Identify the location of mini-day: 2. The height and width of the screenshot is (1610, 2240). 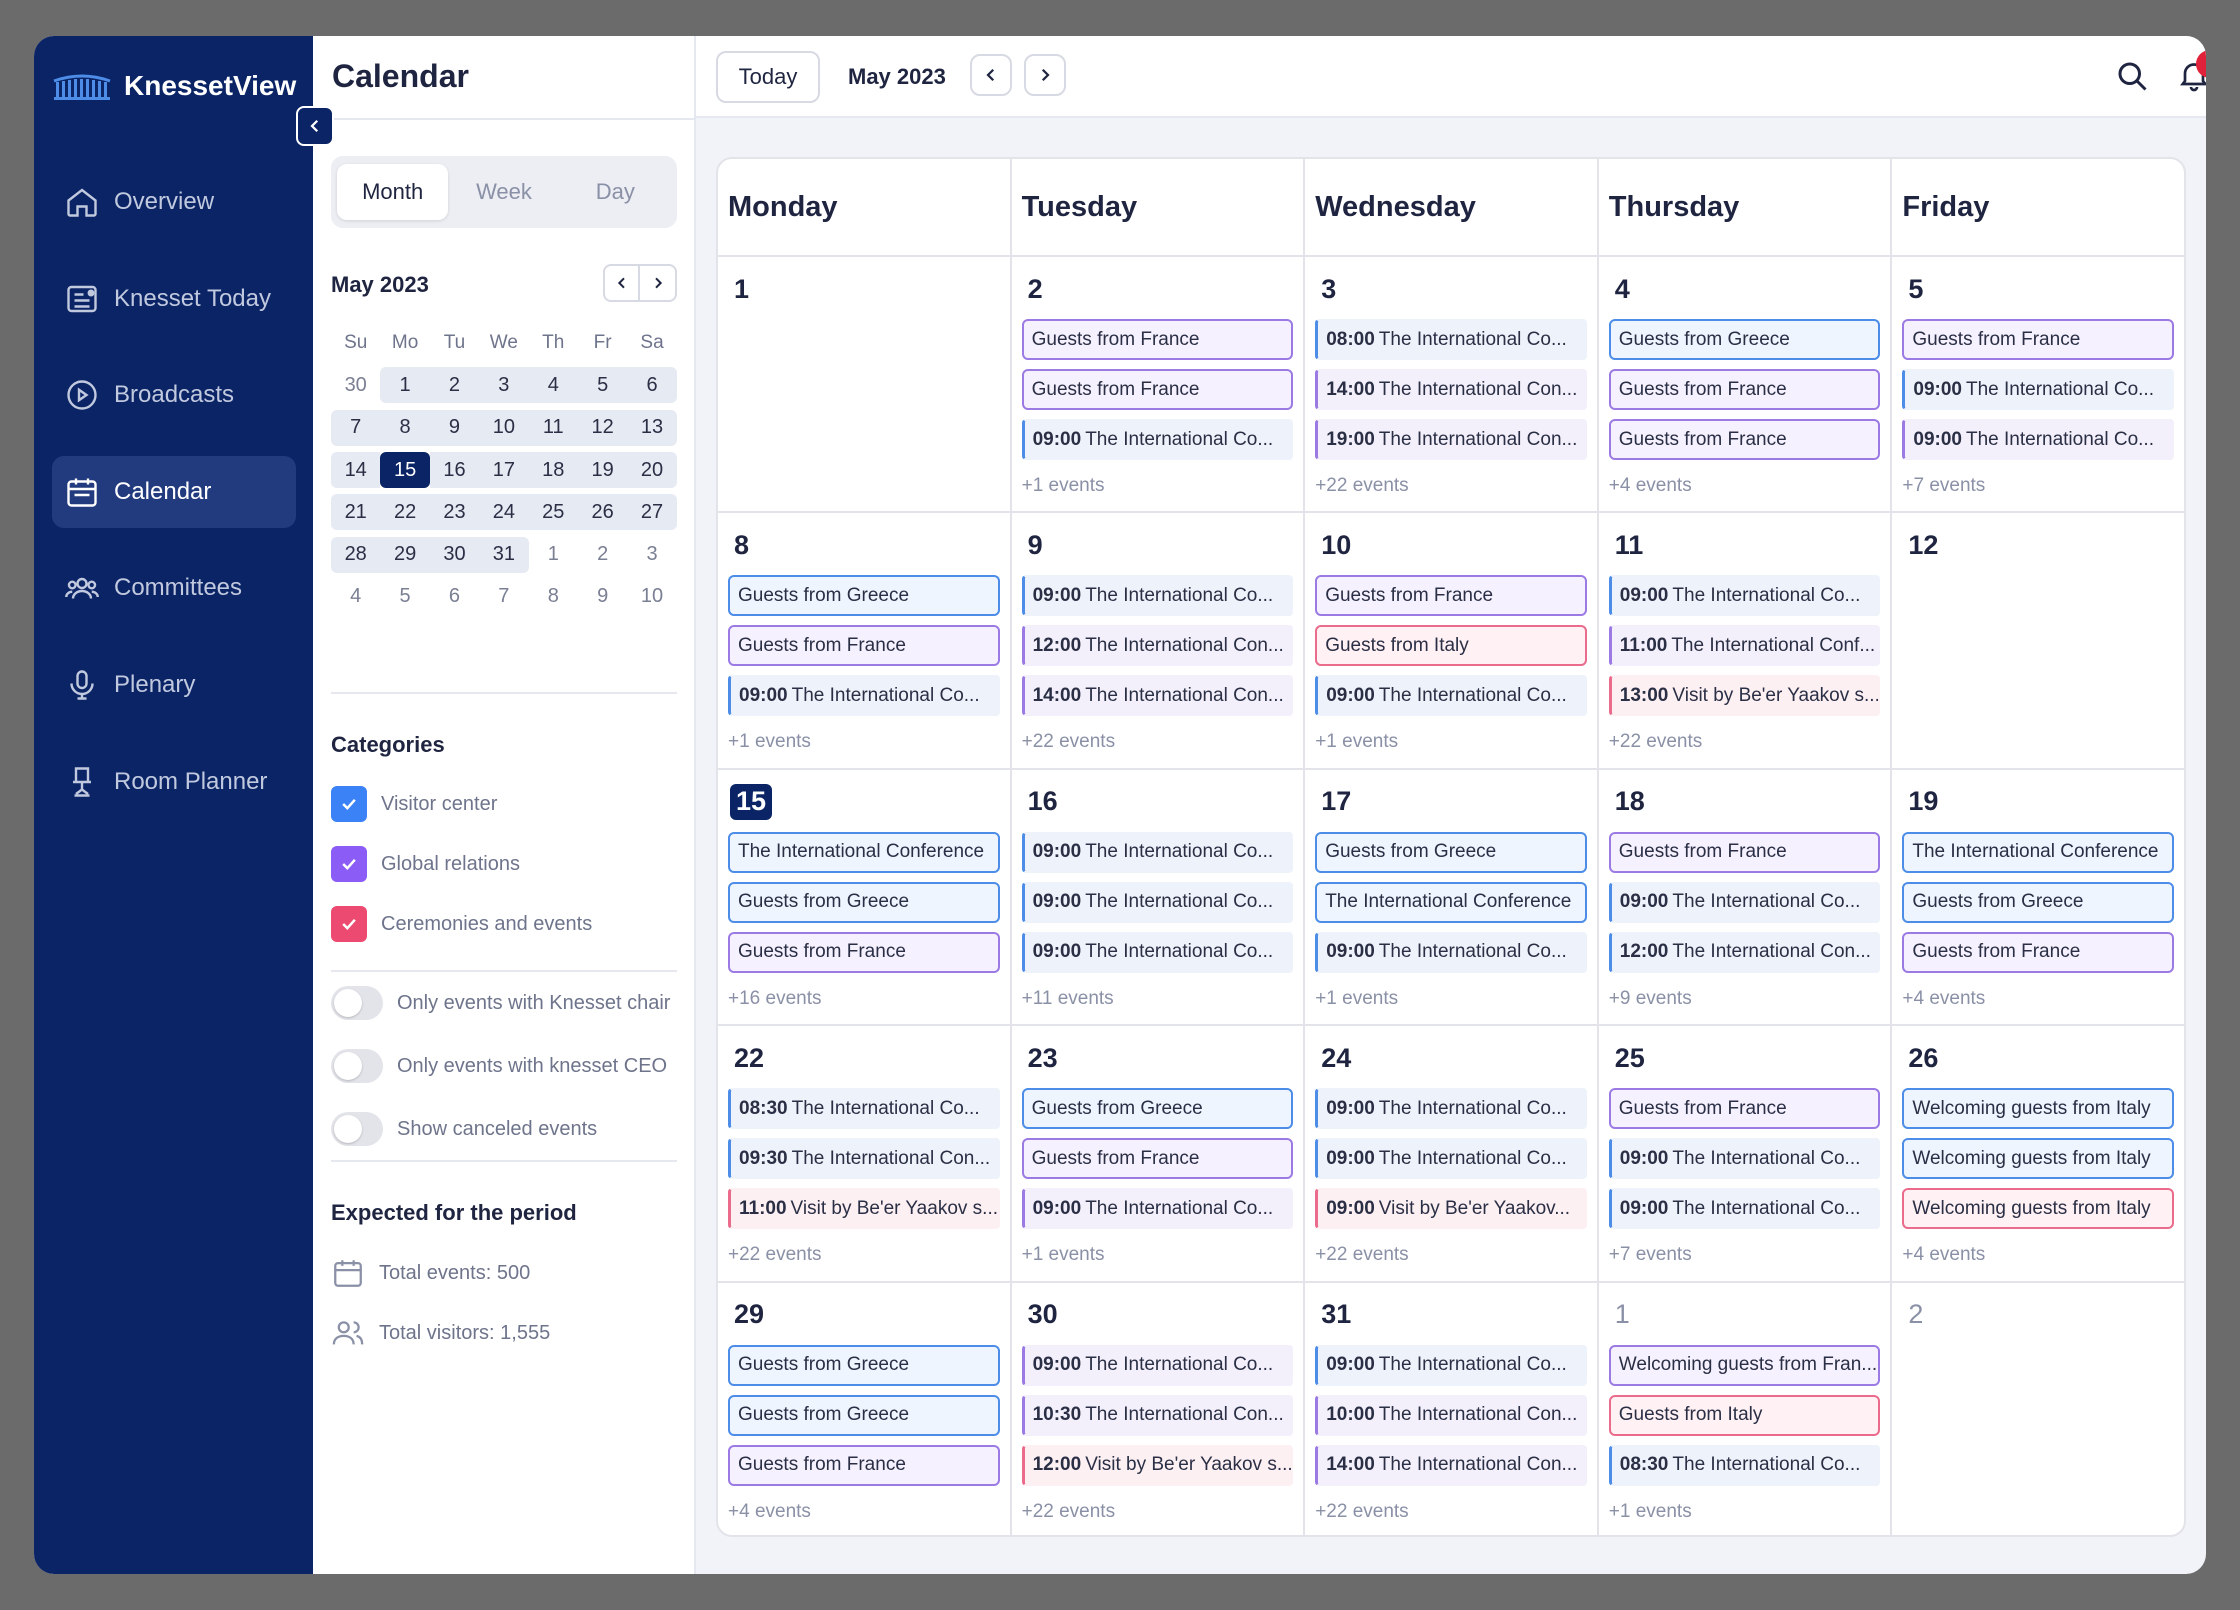
(602, 555).